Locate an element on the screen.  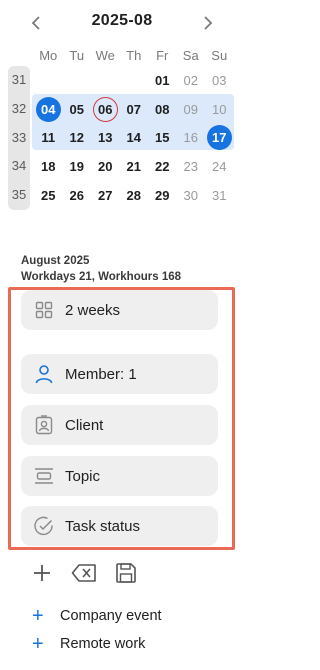
person-icon is located at coordinates (44, 374).